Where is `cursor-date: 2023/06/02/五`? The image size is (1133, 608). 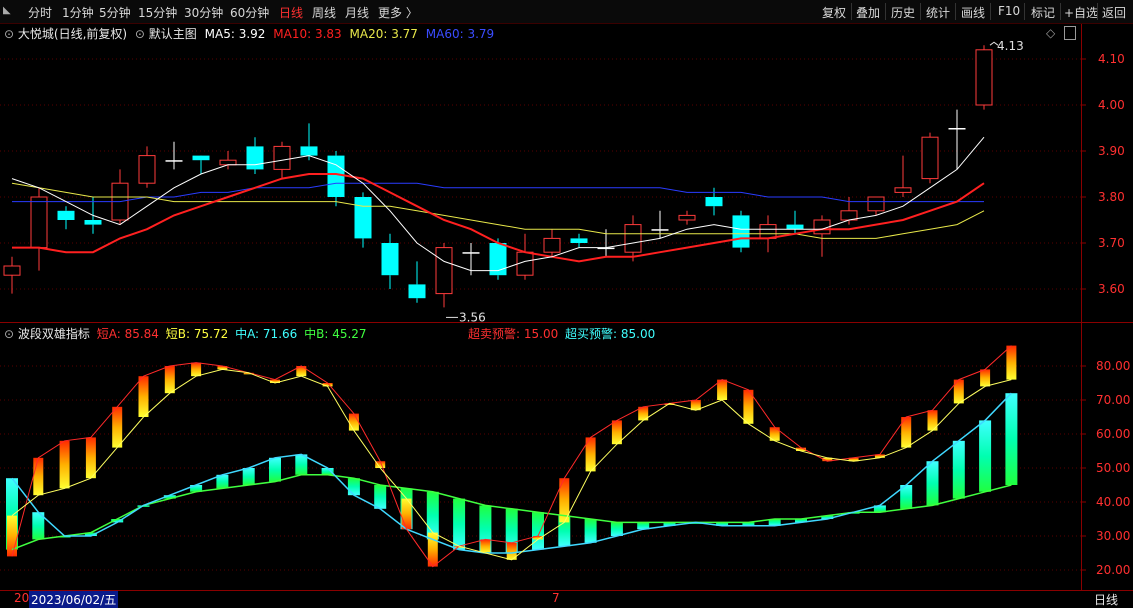
cursor-date: 2023/06/02/五 is located at coordinates (74, 599).